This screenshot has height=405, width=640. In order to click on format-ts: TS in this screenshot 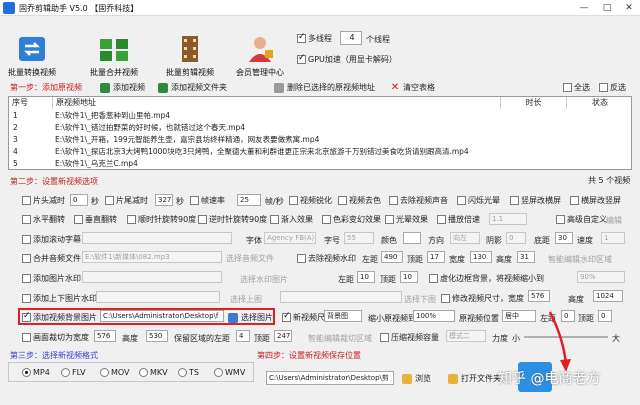, I will do `click(188, 372)`.